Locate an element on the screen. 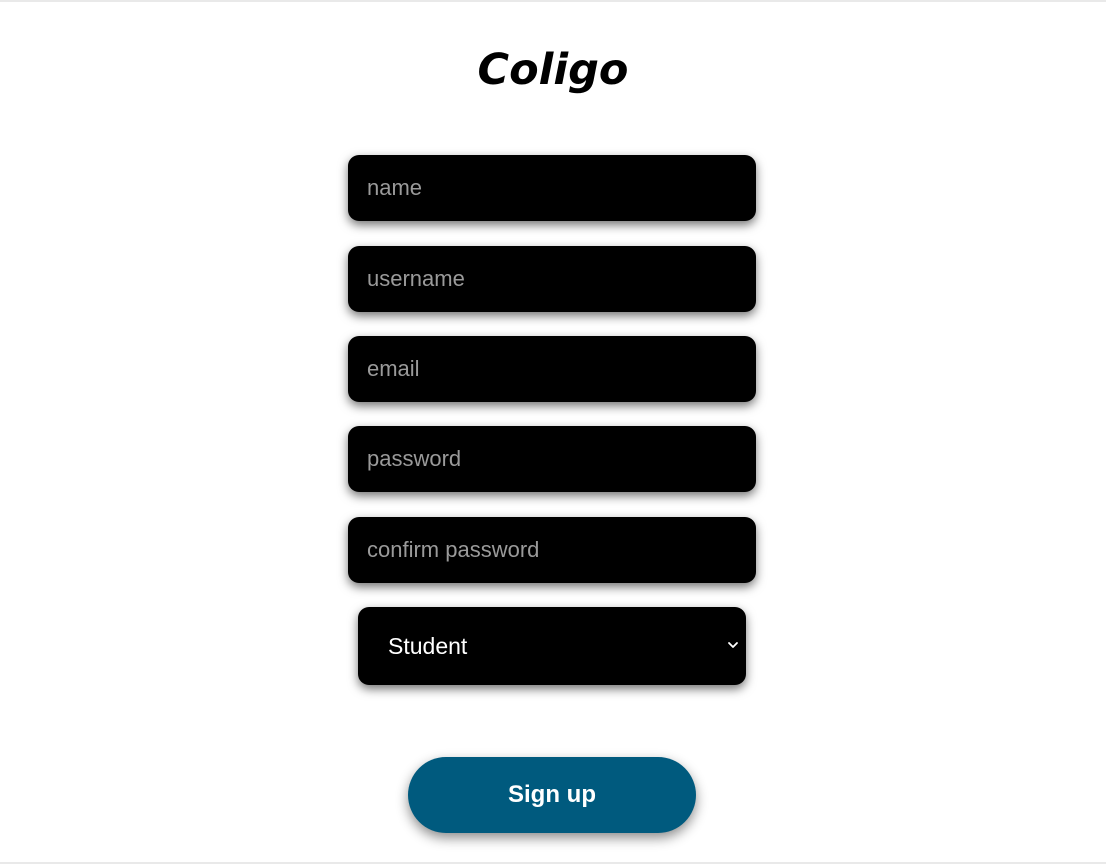 This screenshot has width=1106, height=864. password-field is located at coordinates (552, 459).